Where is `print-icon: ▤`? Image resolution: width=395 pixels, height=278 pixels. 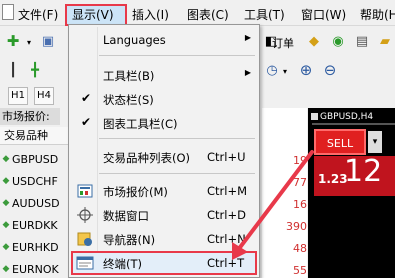
print-icon: ▤ is located at coordinates (362, 41).